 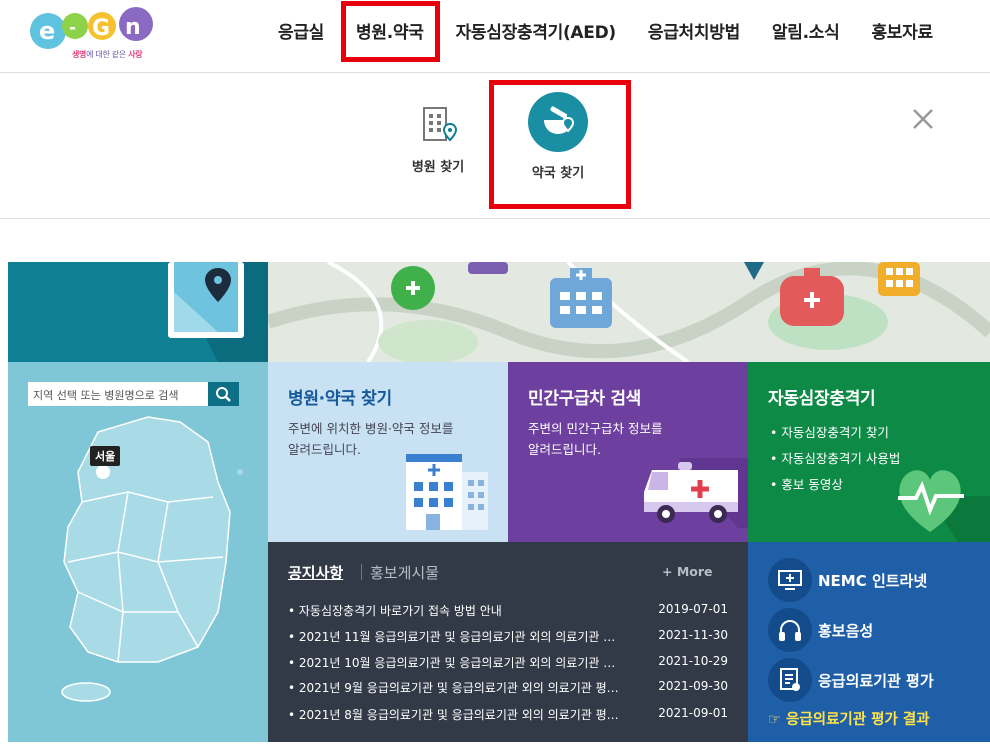 What do you see at coordinates (79, 54) in the screenshot?
I see `tagline-prefix: 생명` at bounding box center [79, 54].